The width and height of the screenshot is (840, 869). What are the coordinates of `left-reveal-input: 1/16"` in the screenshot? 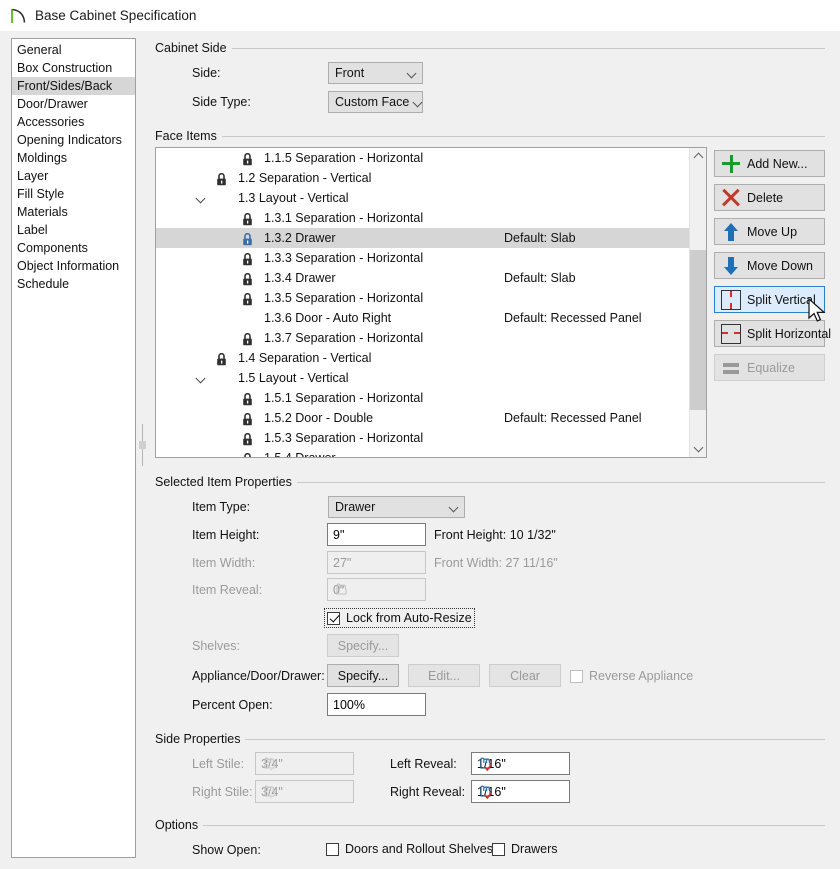 It's located at (520, 763).